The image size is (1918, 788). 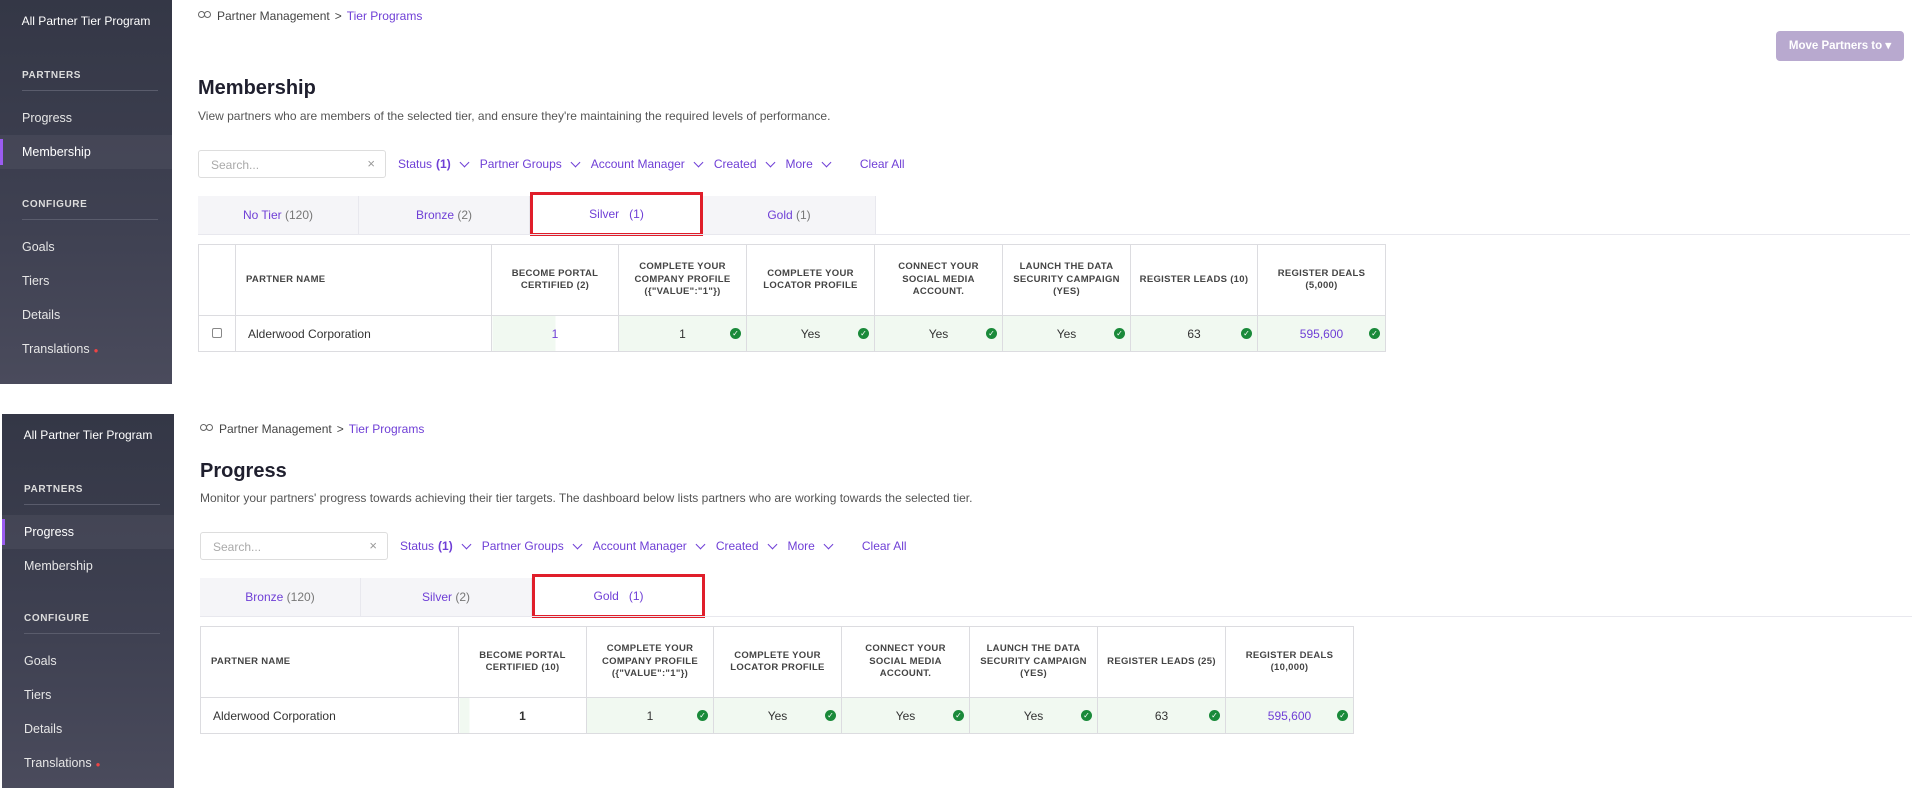 What do you see at coordinates (555, 280) in the screenshot?
I see `column-header: BECOME PORTAL CERTIFIED (2)` at bounding box center [555, 280].